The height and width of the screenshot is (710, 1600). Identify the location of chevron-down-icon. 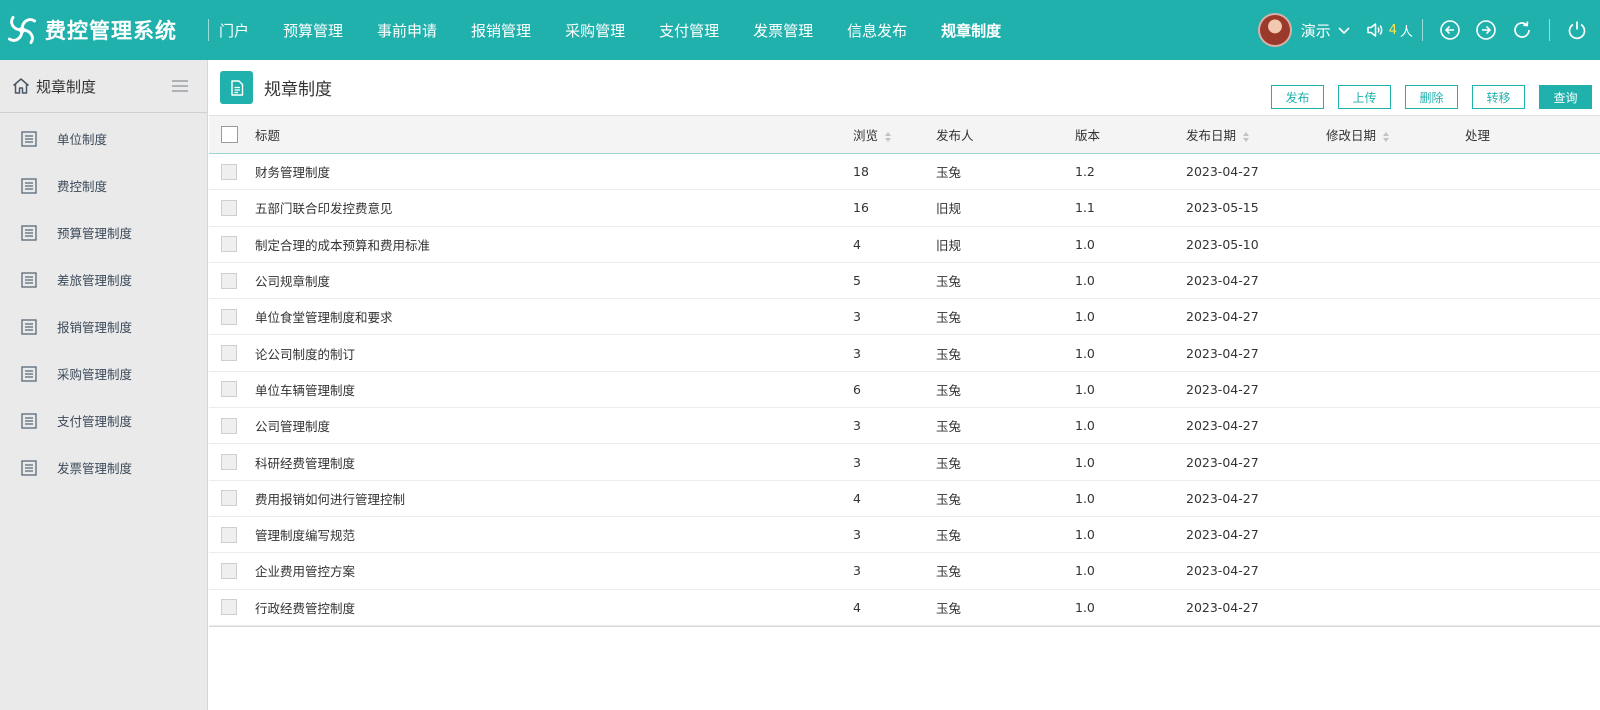
(1344, 30).